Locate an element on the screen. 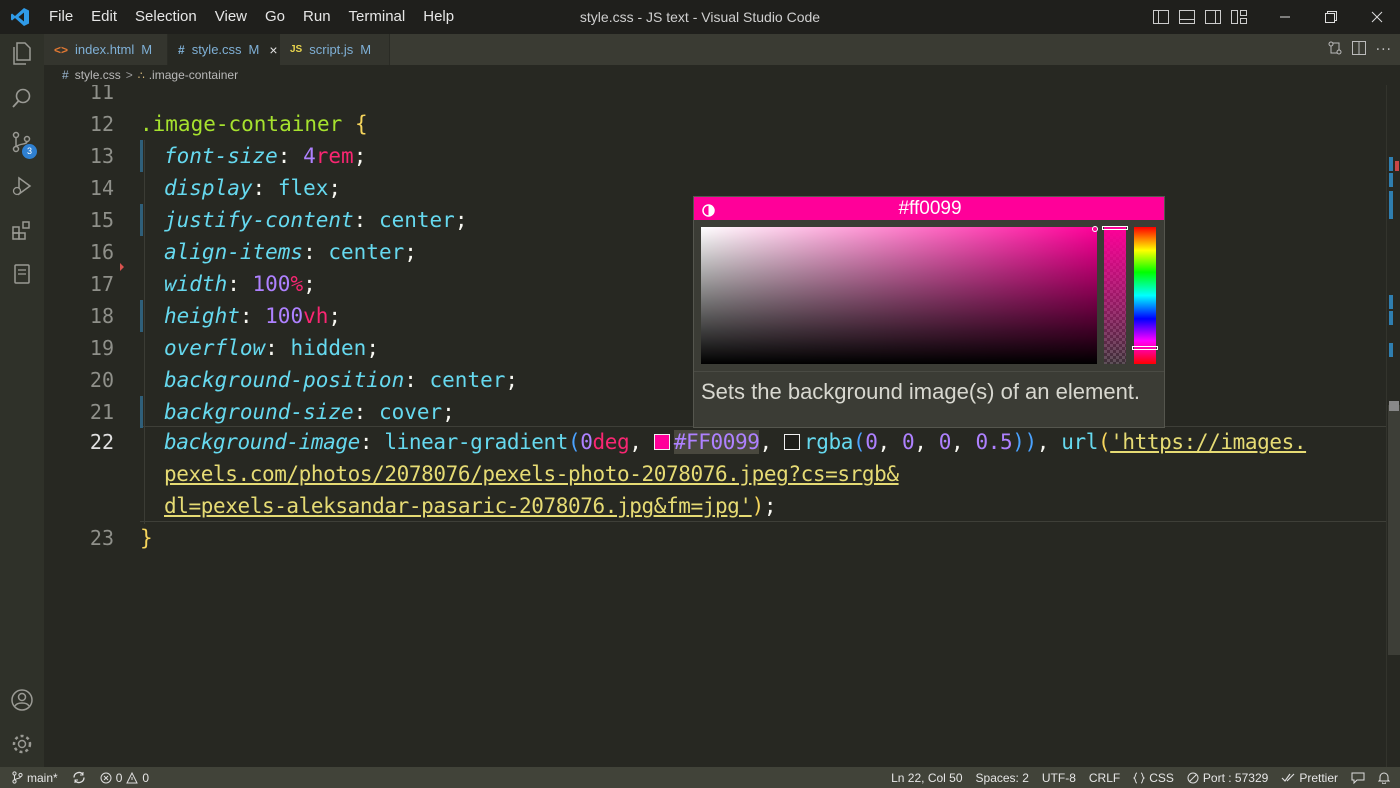 This screenshot has width=1400, height=788. explorer-icon is located at coordinates (22, 54).